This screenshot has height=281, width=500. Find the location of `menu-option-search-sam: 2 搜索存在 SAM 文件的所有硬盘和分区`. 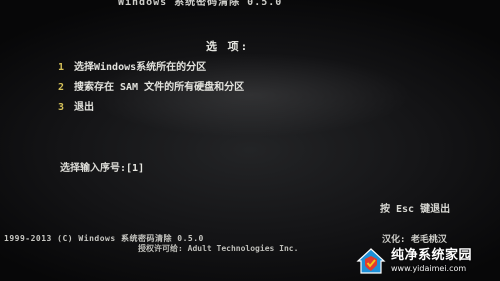

menu-option-search-sam: 2 搜索存在 SAM 文件的所有硬盘和分区 is located at coordinates (151, 85).